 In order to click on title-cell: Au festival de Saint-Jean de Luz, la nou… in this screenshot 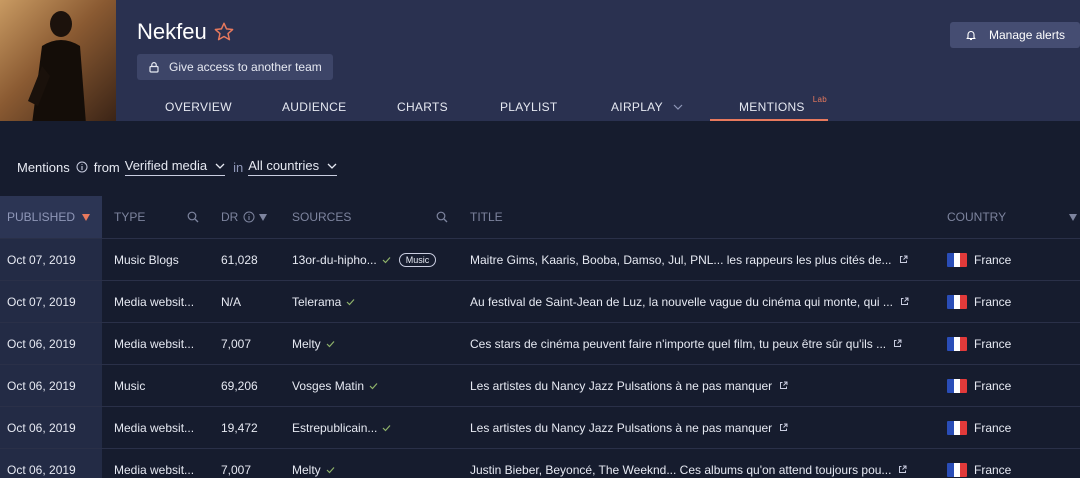, I will do `click(700, 301)`.